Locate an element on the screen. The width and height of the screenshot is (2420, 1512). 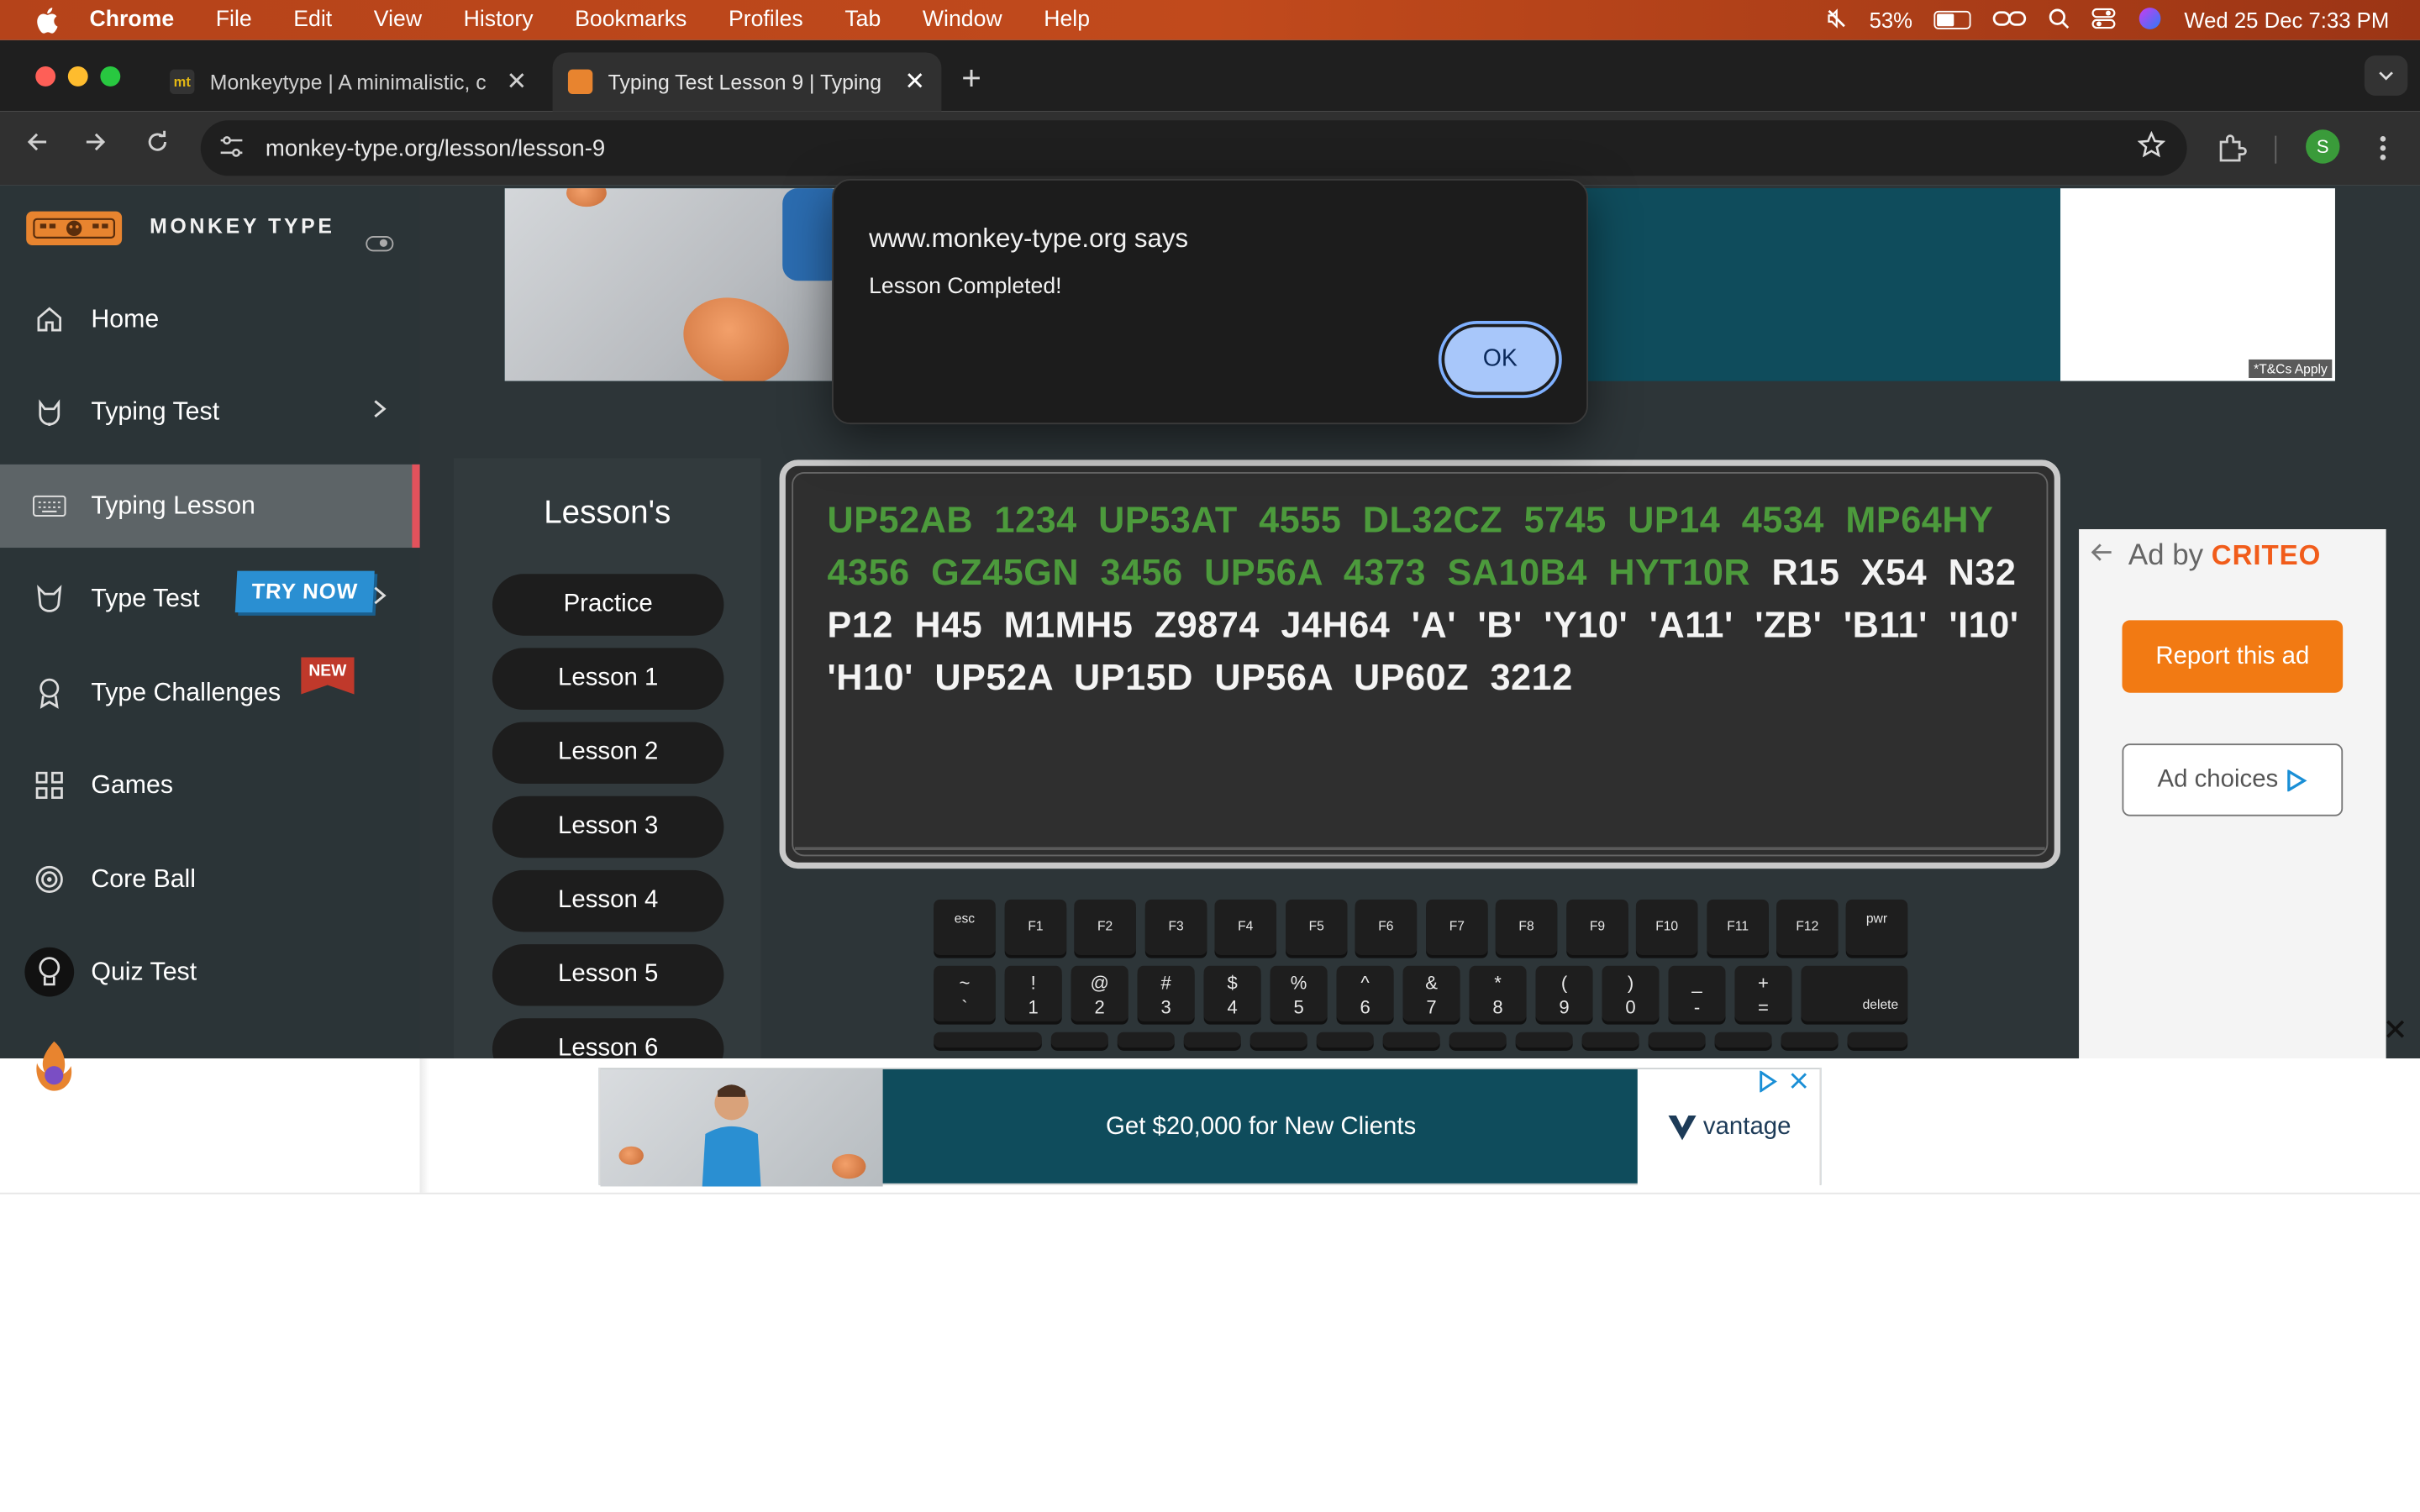
ok-button: OK is located at coordinates (1500, 359).